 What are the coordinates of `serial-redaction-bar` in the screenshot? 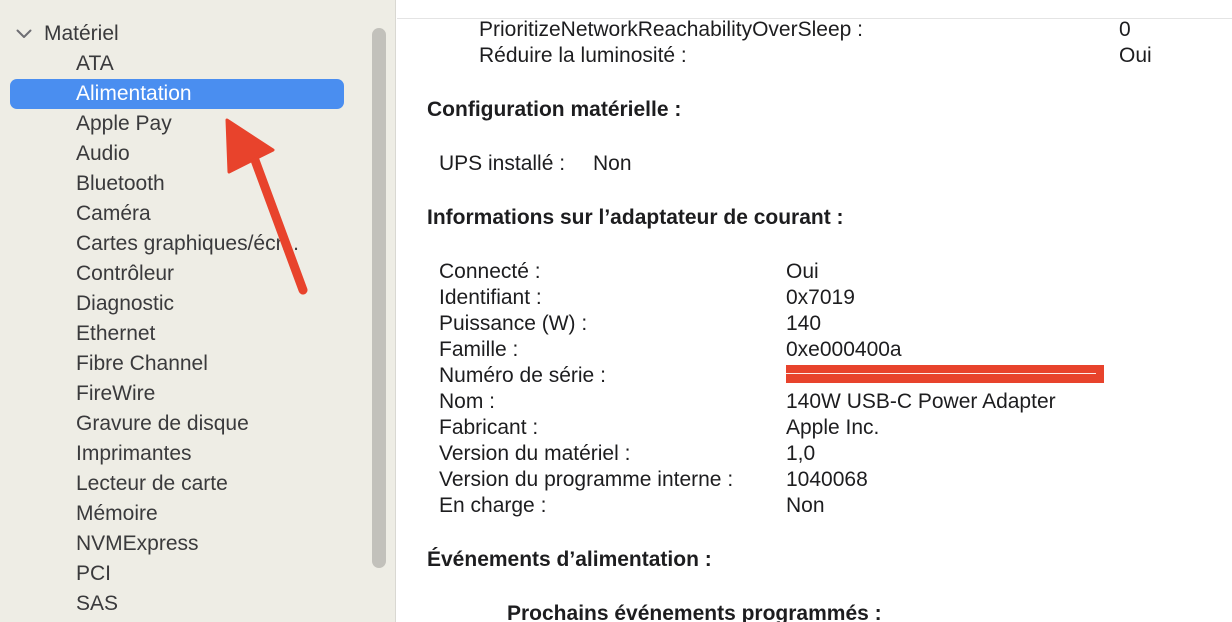 It's located at (945, 374).